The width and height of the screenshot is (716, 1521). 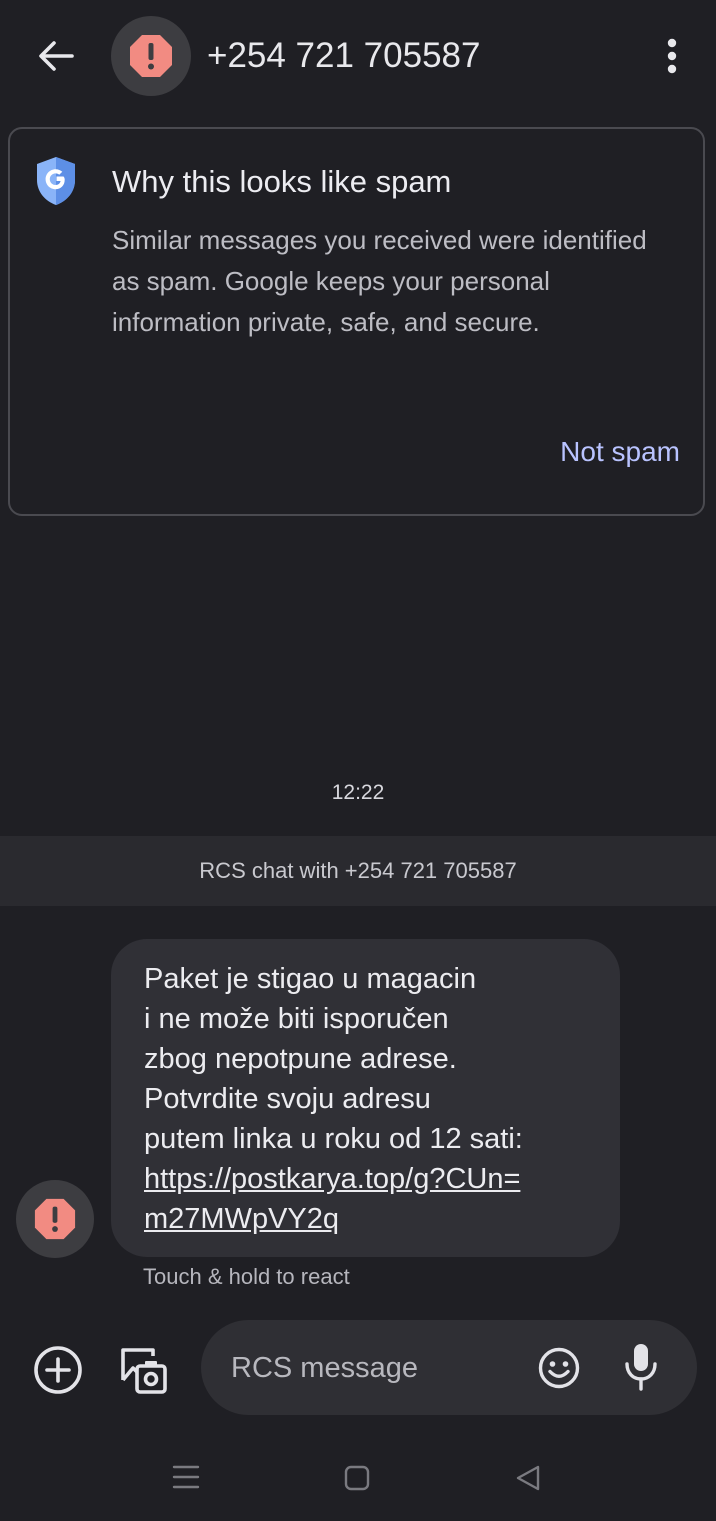 I want to click on more-vert-icon, so click(x=672, y=56).